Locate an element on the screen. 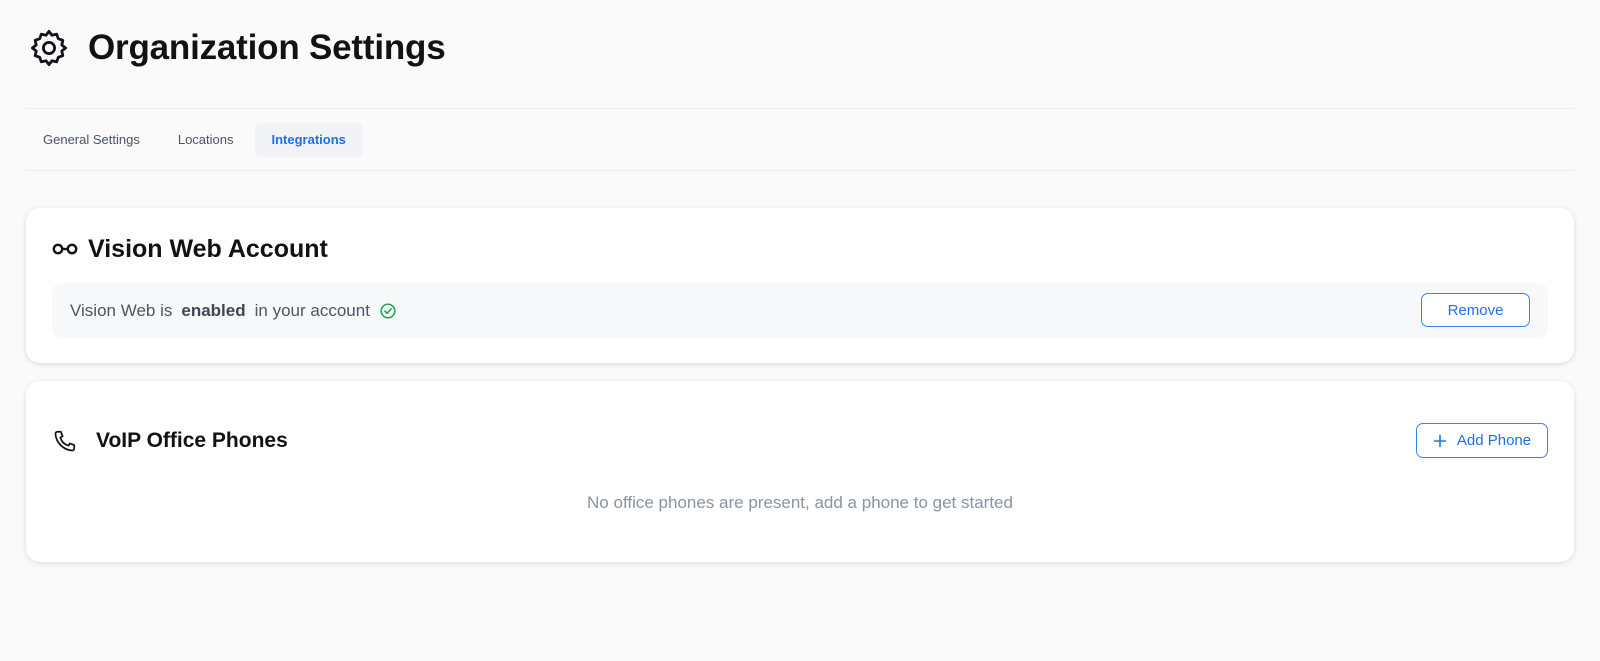  check-circle-icon is located at coordinates (388, 311).